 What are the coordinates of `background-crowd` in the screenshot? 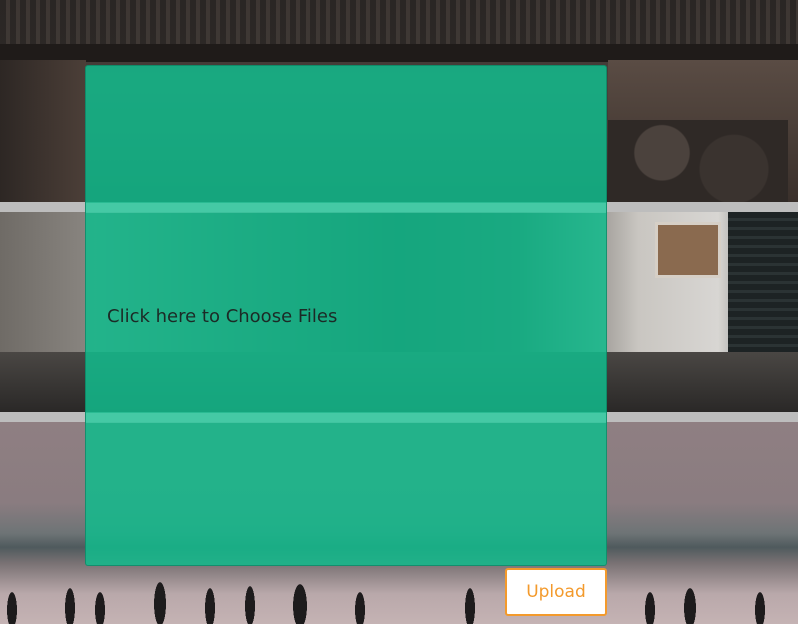 It's located at (399, 594).